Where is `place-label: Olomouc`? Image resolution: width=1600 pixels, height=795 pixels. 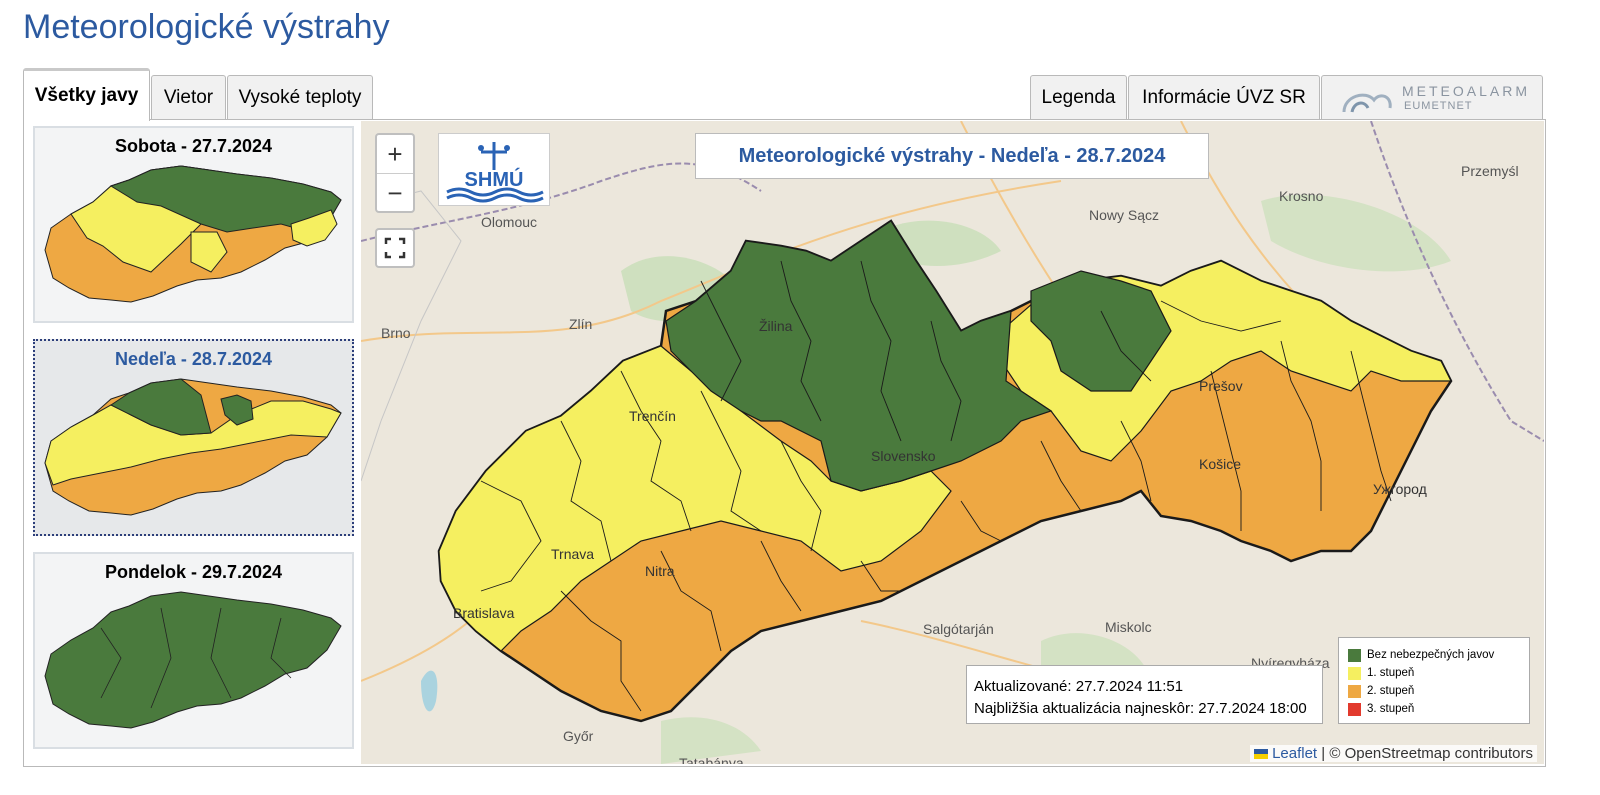
place-label: Olomouc is located at coordinates (509, 222).